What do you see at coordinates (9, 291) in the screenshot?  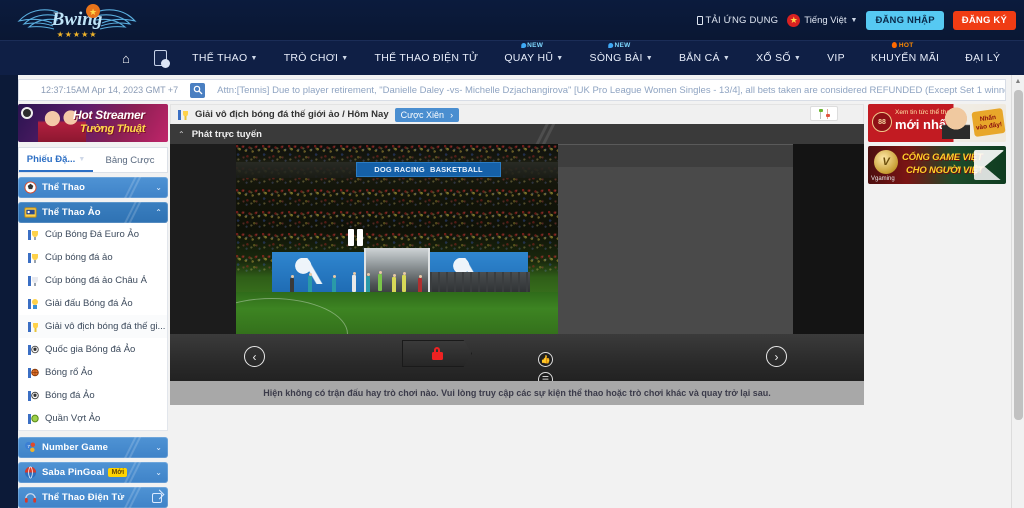 I see `left-edge-strip` at bounding box center [9, 291].